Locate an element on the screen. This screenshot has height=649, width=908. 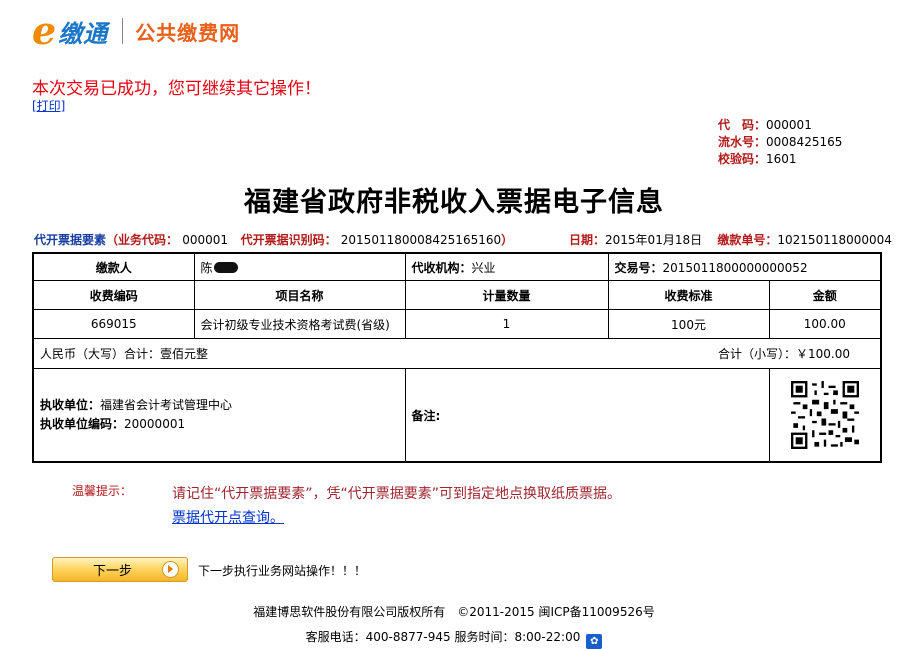
footer-hotline: 客服电话：400-8877-945 服务时间：8:00-22:00 is located at coordinates (443, 637).